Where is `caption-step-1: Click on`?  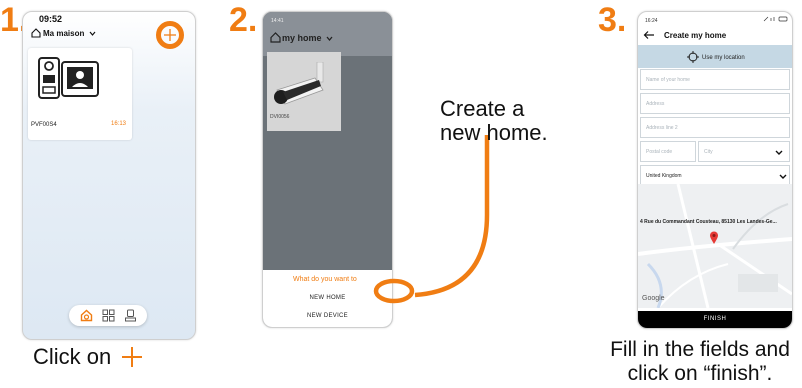 caption-step-1: Click on is located at coordinates (89, 357).